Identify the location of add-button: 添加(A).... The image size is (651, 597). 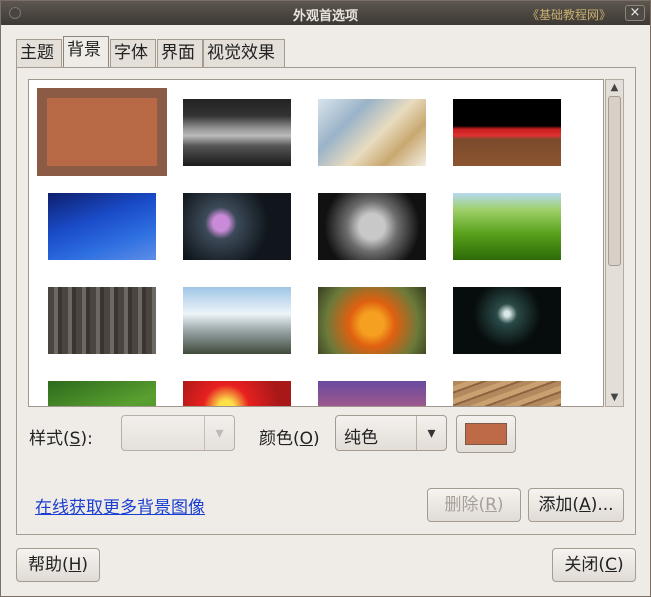
(576, 505).